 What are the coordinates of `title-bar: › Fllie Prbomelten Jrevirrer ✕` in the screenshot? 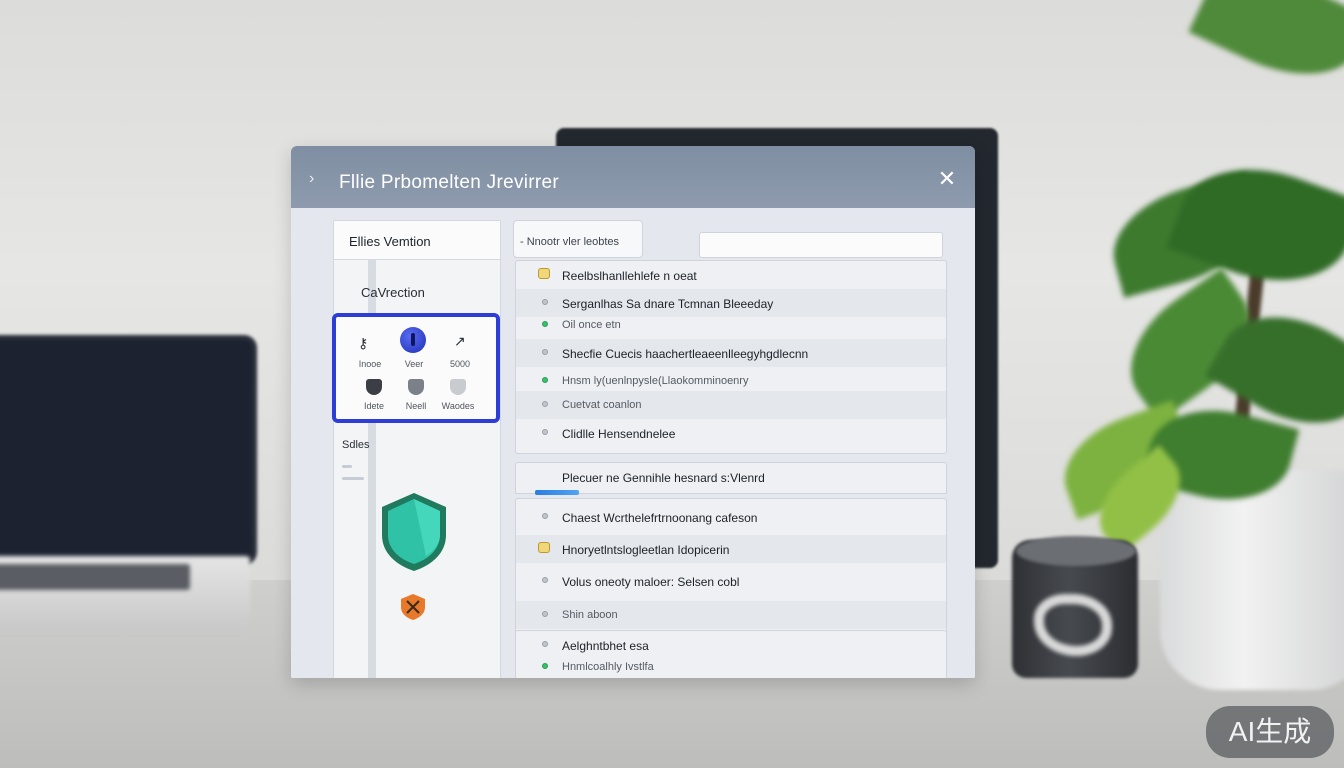 It's located at (633, 177).